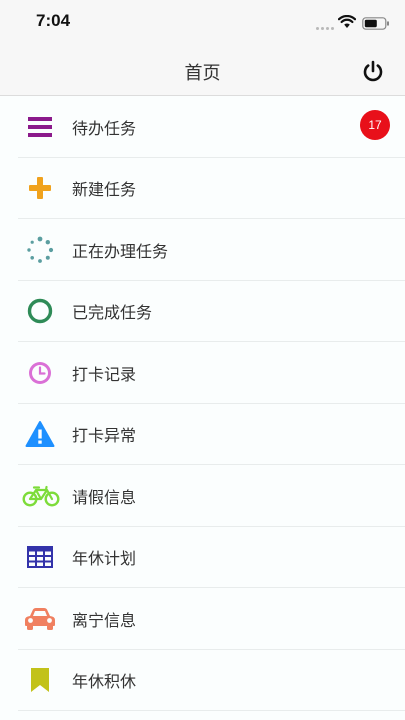 This screenshot has height=720, width=405. I want to click on cellular-signal-icon, so click(325, 28).